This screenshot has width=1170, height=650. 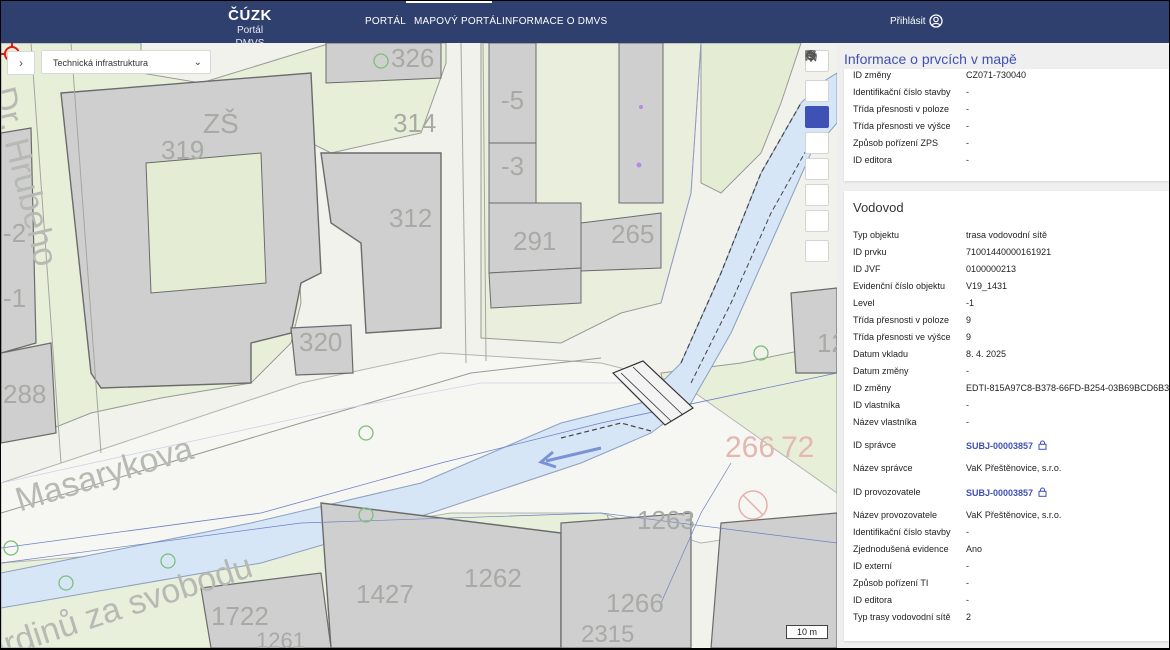 What do you see at coordinates (798, 447) in the screenshot?
I see `parcel-label: 72` at bounding box center [798, 447].